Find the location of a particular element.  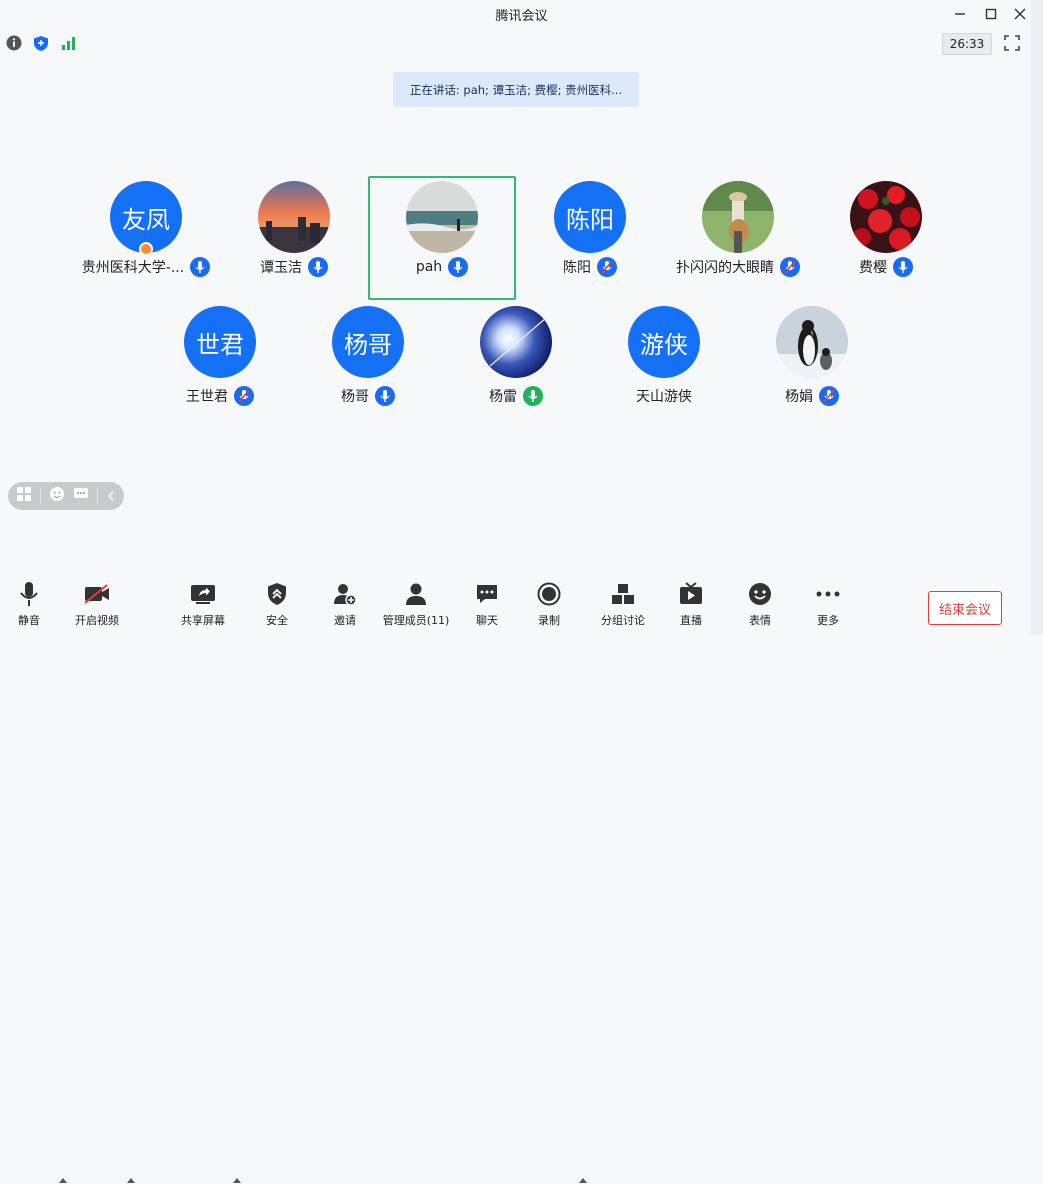

layout-icon is located at coordinates (24, 496).